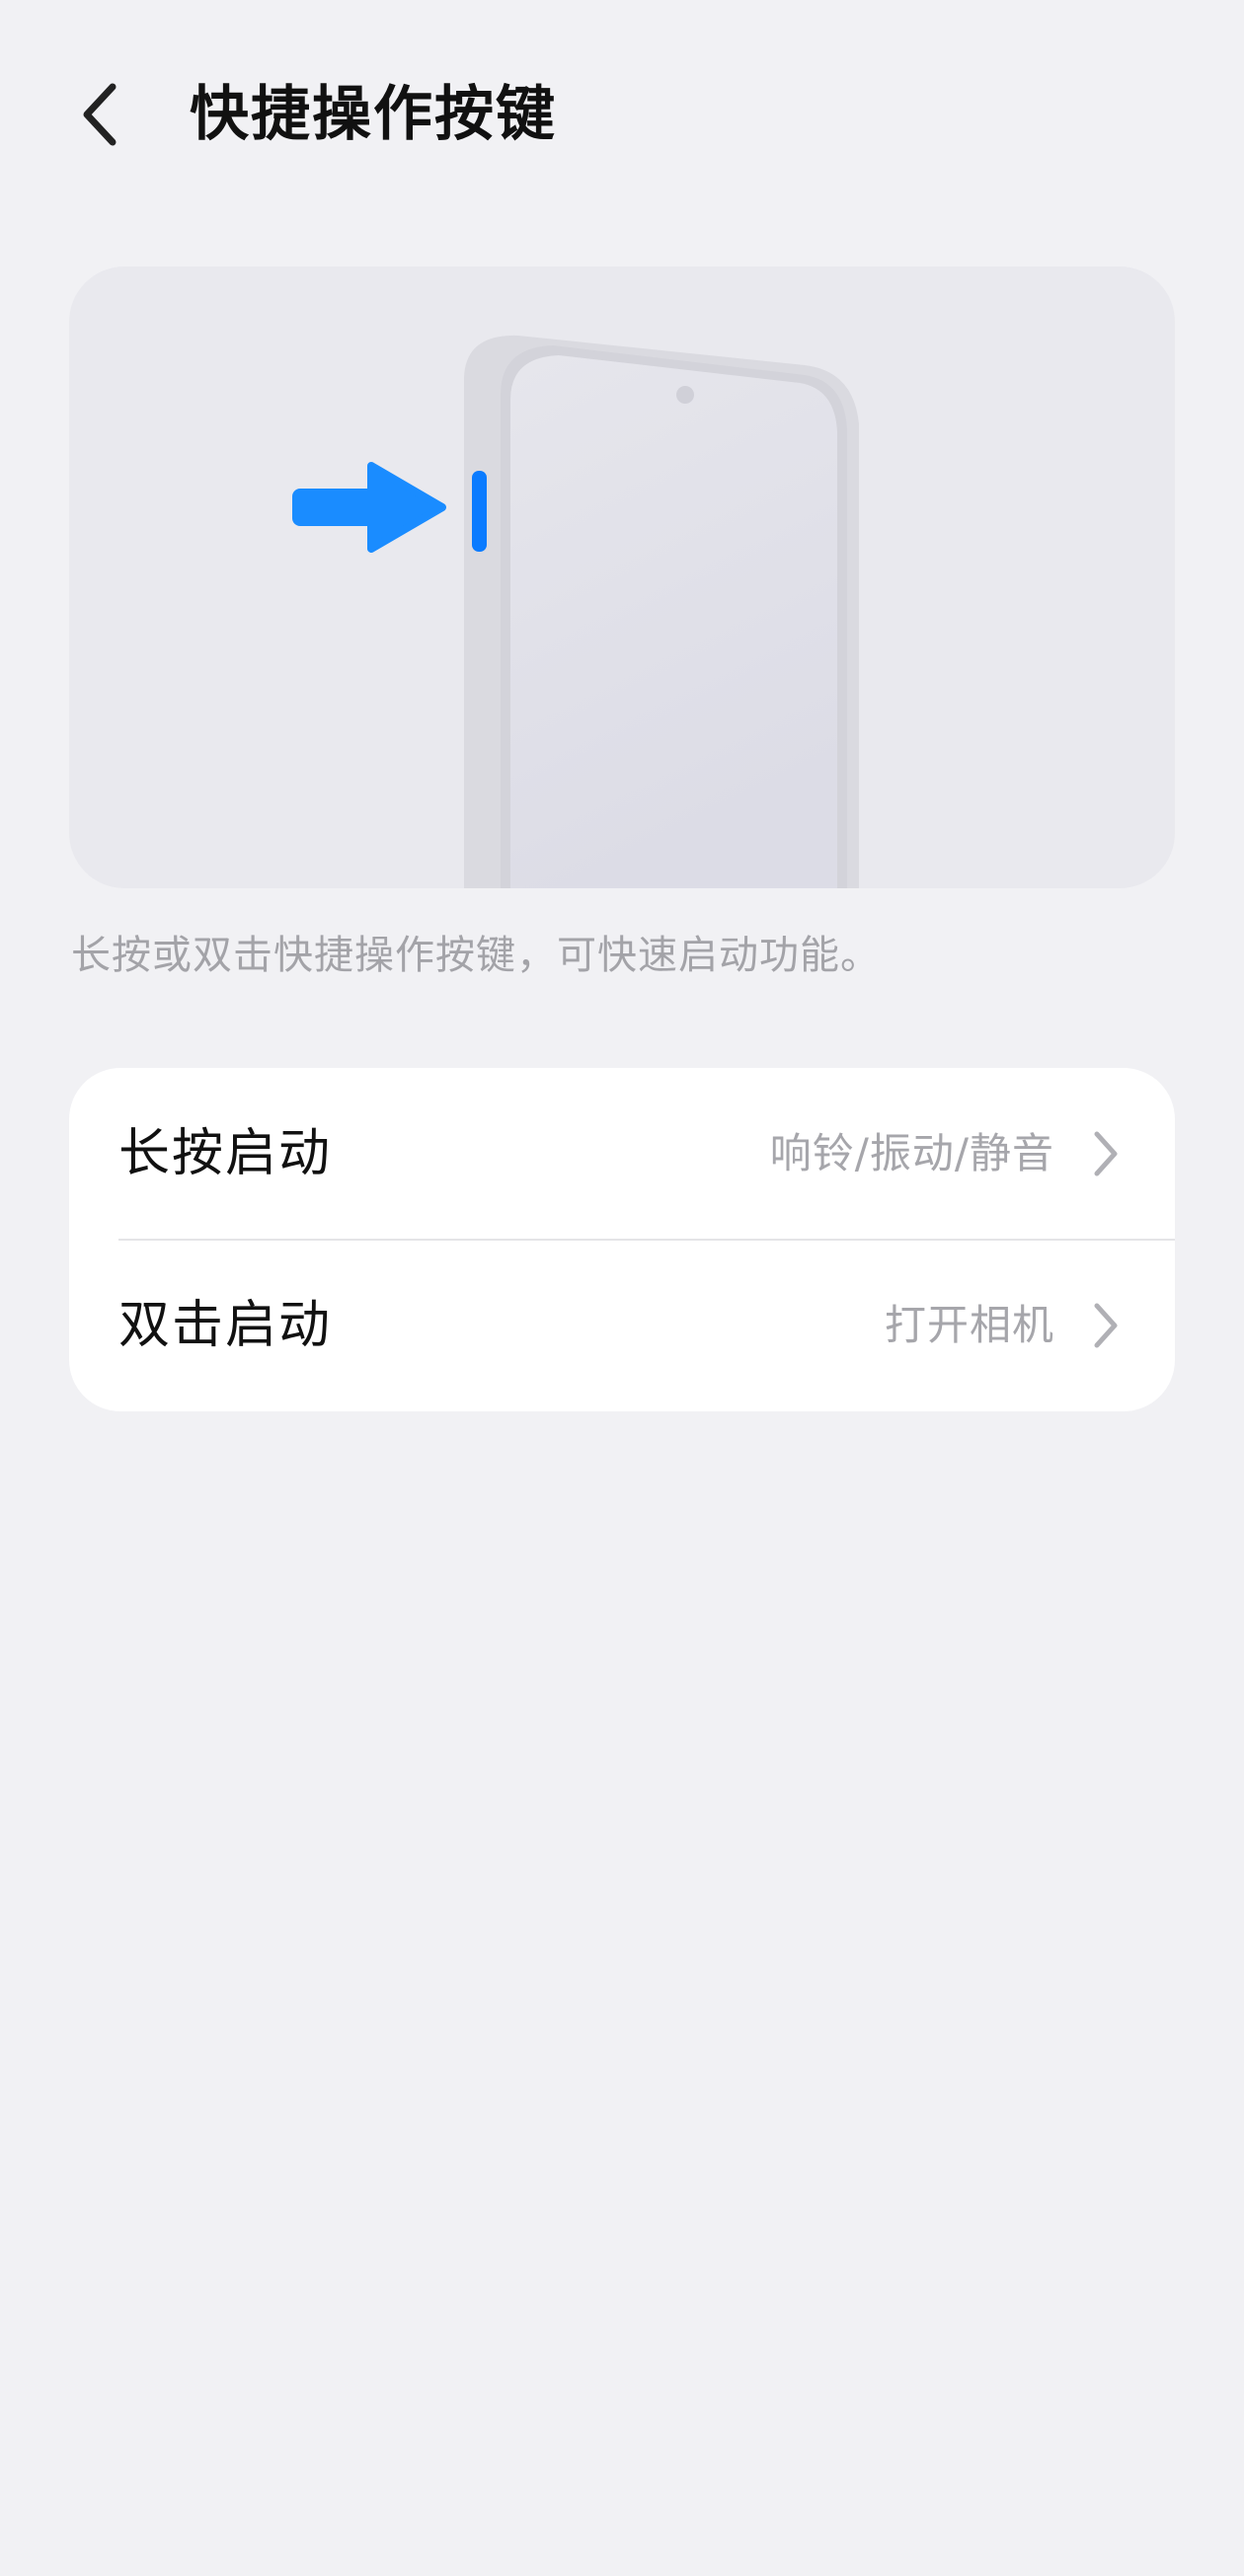  What do you see at coordinates (673, 621) in the screenshot?
I see `phone-screen` at bounding box center [673, 621].